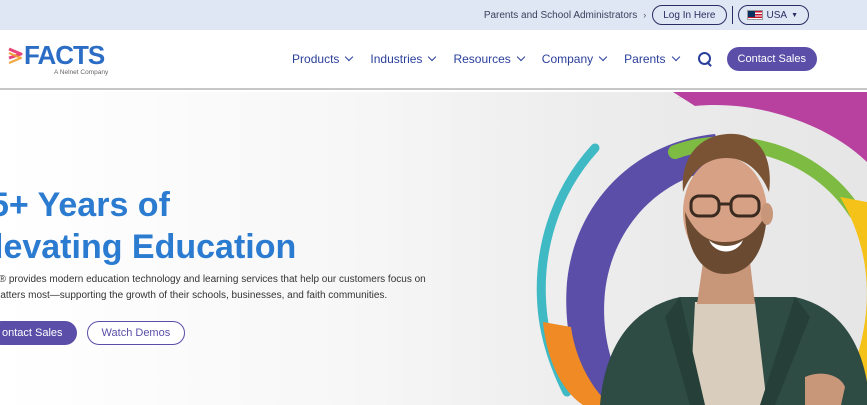  I want to click on hero-contact-sales-button: ontact Sales, so click(38, 333).